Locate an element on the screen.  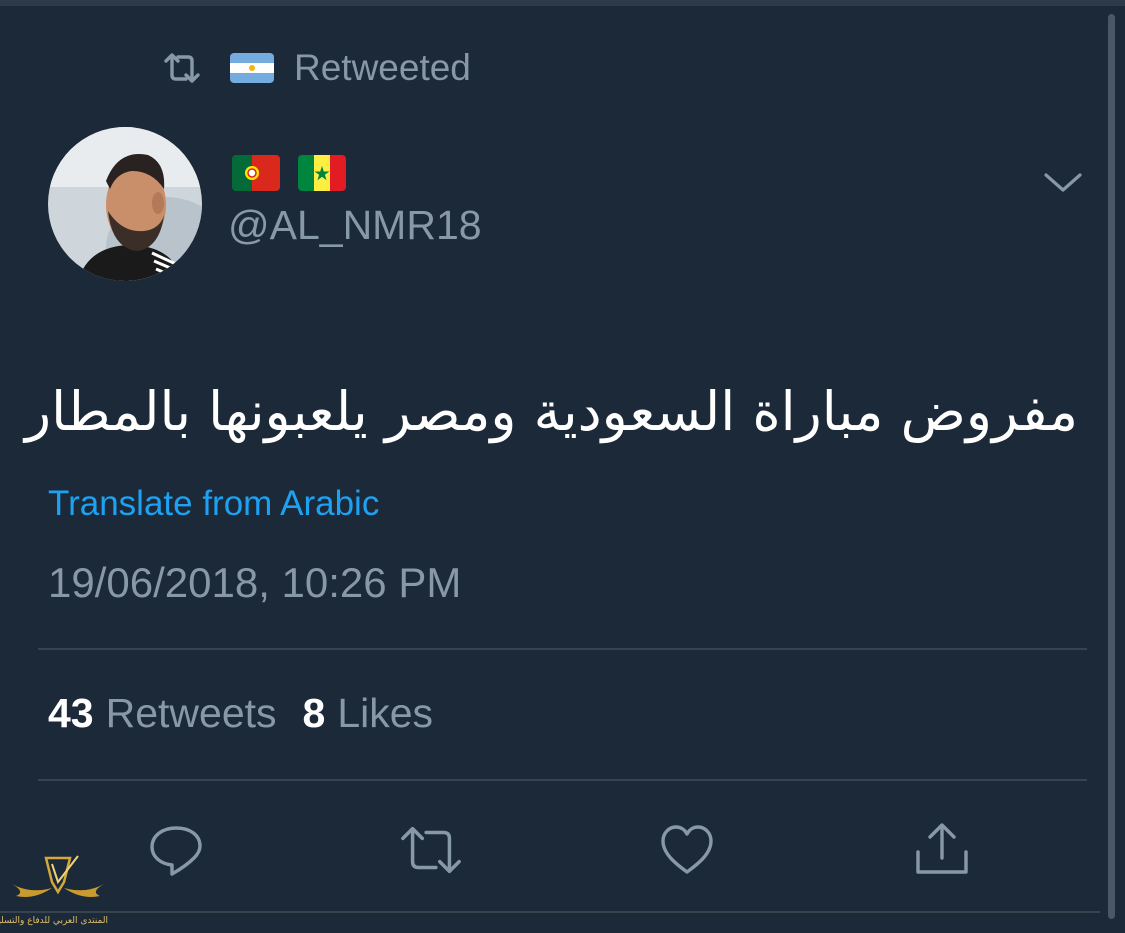
senegal-flag-icon is located at coordinates (322, 173).